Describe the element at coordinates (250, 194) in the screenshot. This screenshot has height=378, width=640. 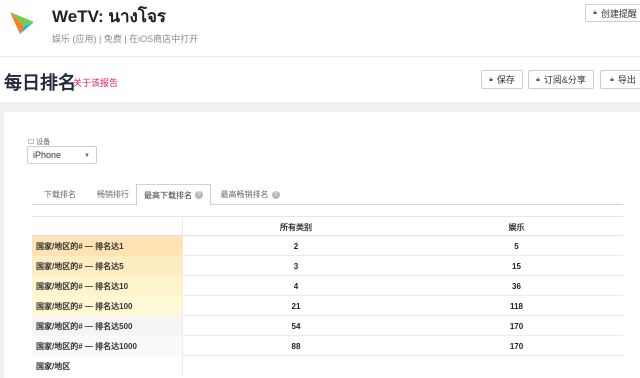
I see `tab-top-bestseller-rank: 最高畅销排名 ?` at that location.